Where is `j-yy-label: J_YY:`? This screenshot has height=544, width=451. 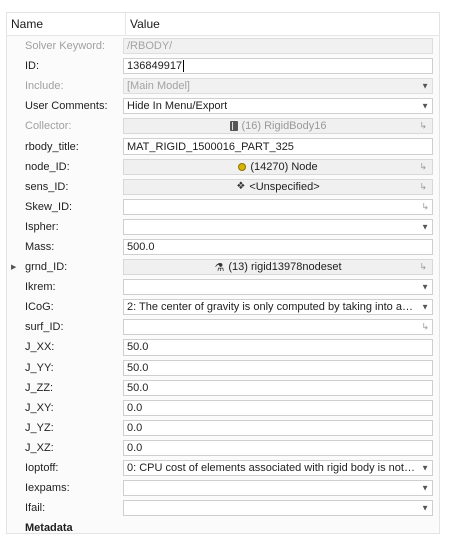
j-yy-label: J_YY: is located at coordinates (39, 367).